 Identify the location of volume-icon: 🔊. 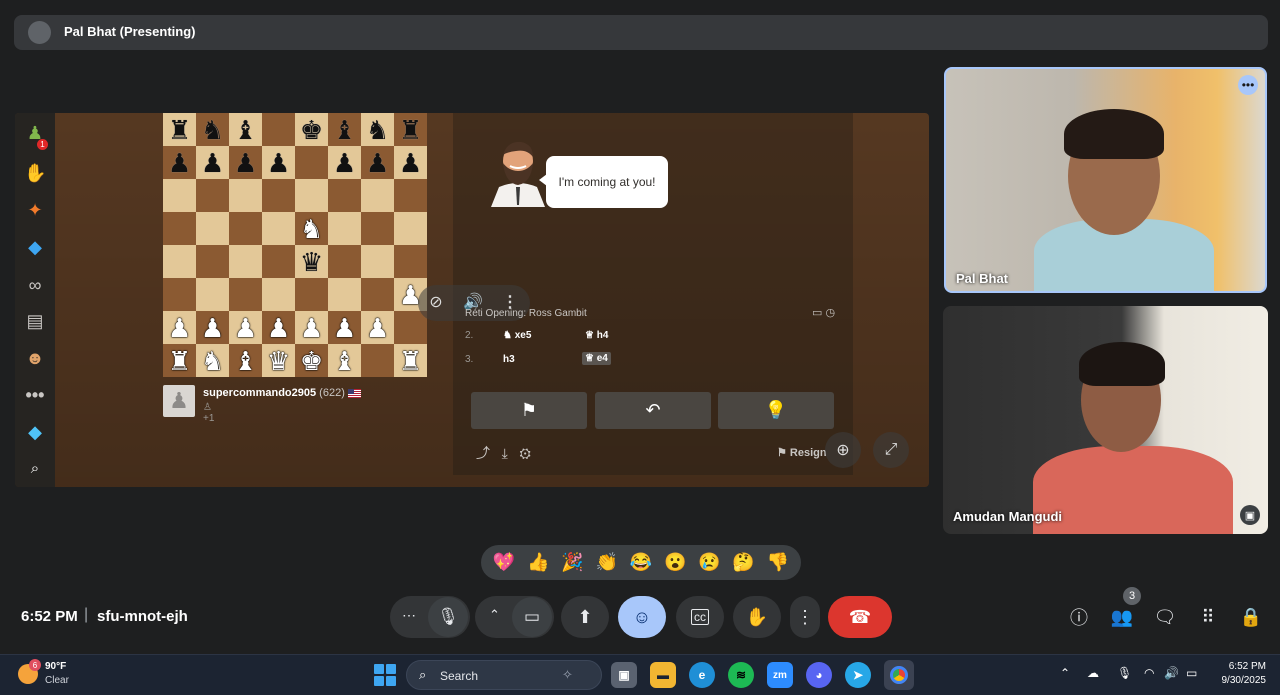
(1171, 673).